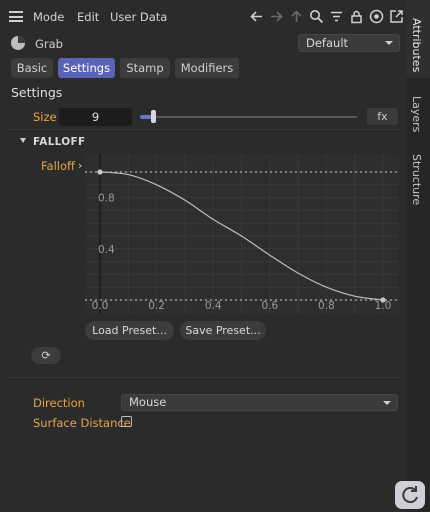 This screenshot has height=512, width=430. Describe the element at coordinates (59, 403) in the screenshot. I see `direction-label: Direction` at that location.